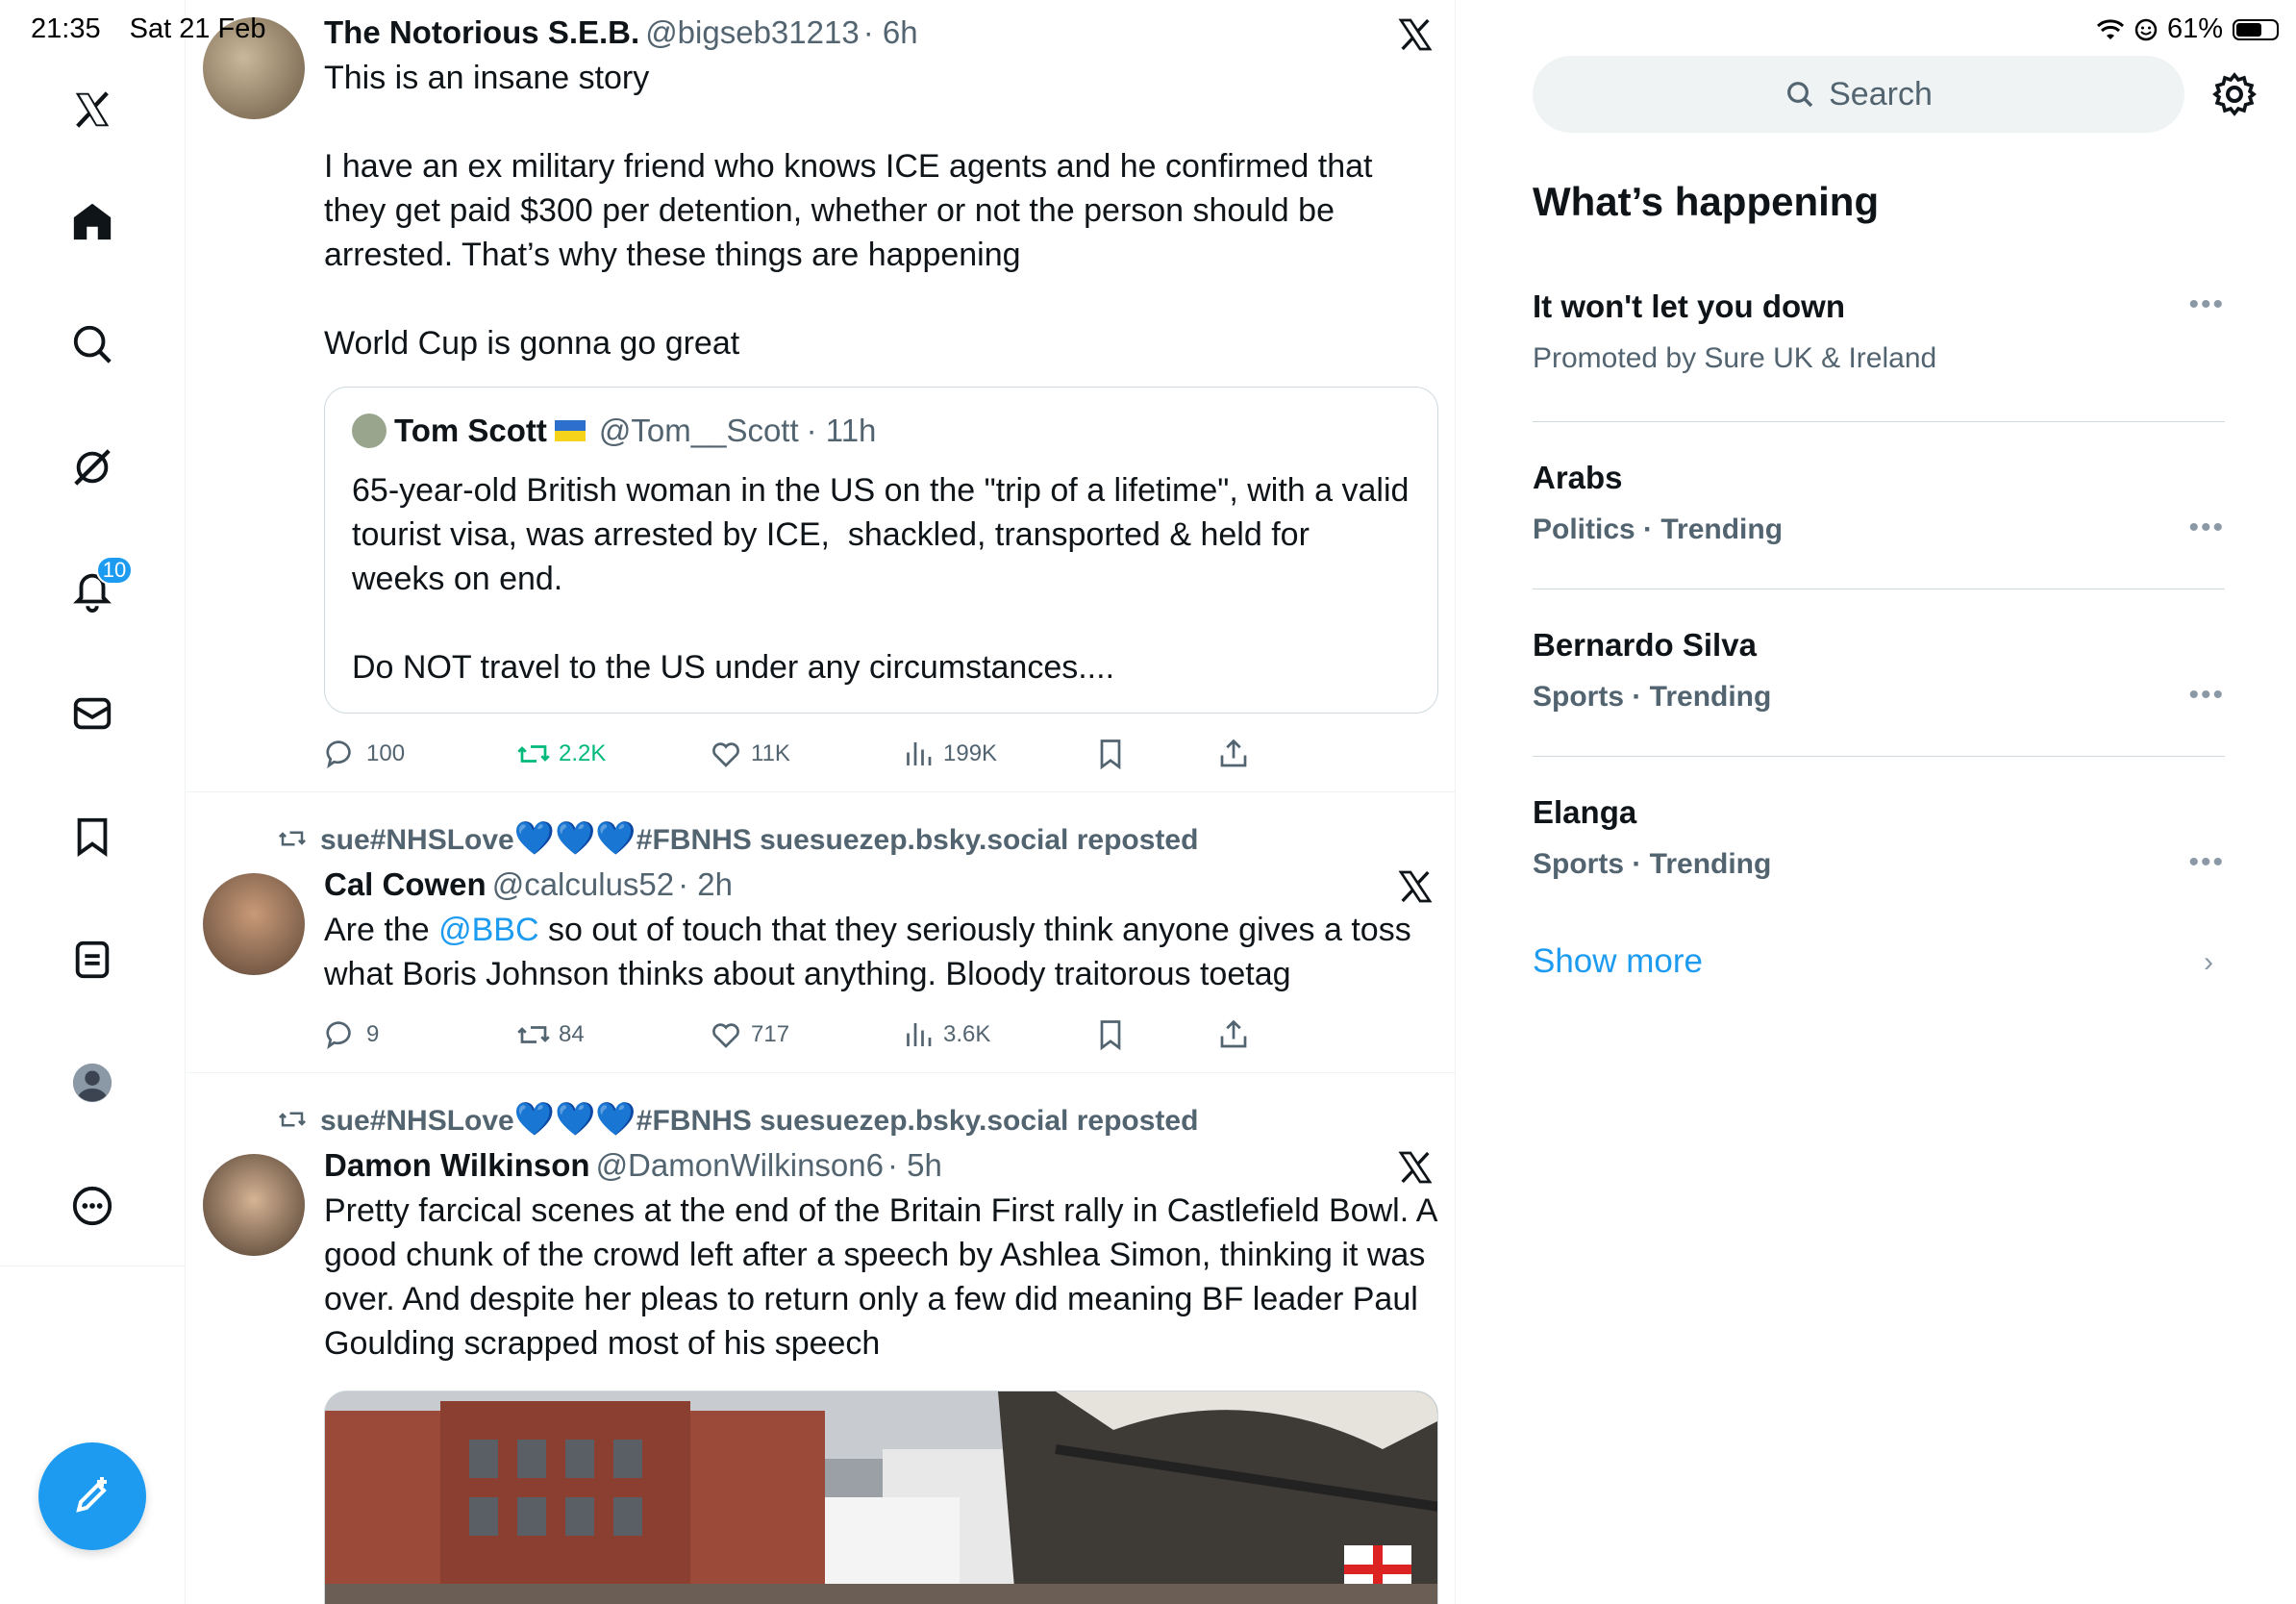 The width and height of the screenshot is (2296, 1604). What do you see at coordinates (877, 1036) in the screenshot?
I see `tweet-actions: 9 84 717 3.6K` at bounding box center [877, 1036].